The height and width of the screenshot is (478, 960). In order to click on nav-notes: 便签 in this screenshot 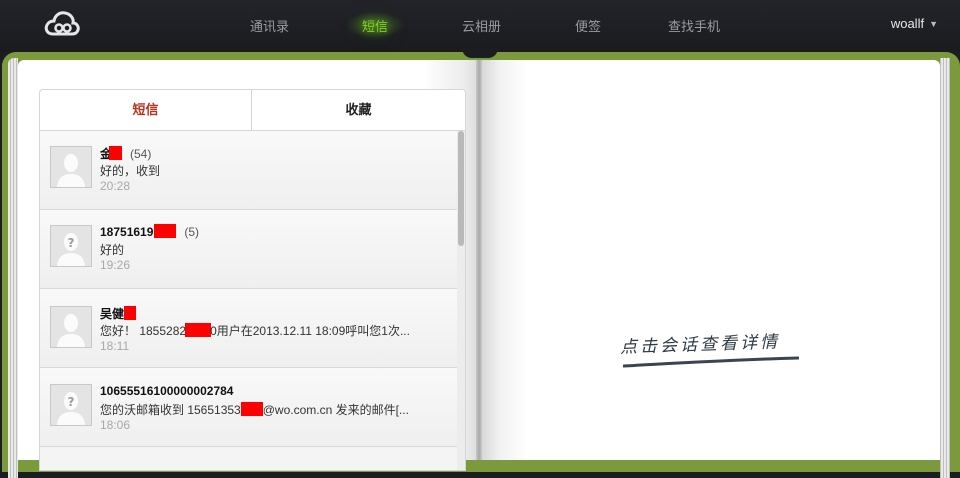, I will do `click(588, 25)`.